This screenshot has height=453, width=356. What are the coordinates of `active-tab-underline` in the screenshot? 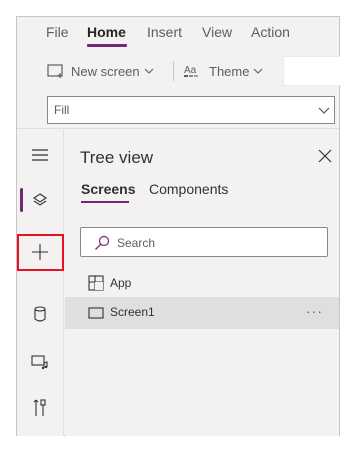 It's located at (105, 202).